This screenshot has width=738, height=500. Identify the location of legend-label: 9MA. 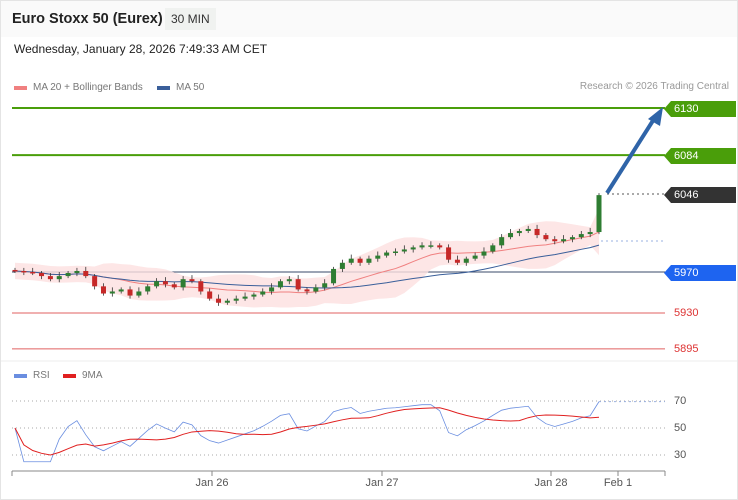
(92, 375).